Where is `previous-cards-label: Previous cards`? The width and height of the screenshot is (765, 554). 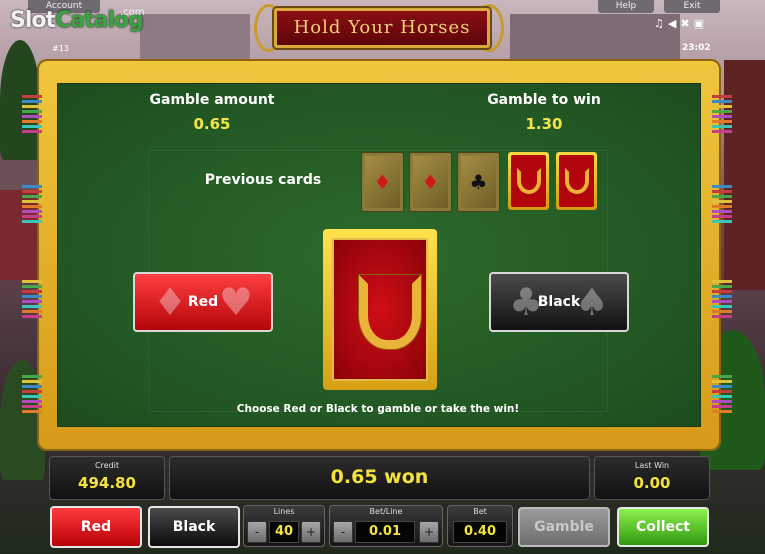
previous-cards-label: Previous cards is located at coordinates (263, 180).